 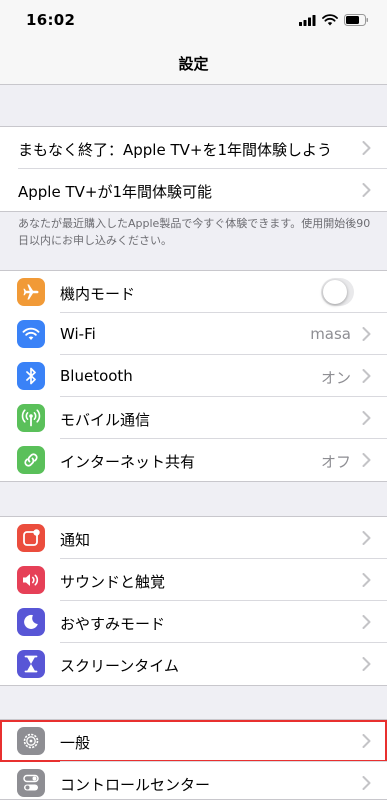 I want to click on battery-icon, so click(x=356, y=20).